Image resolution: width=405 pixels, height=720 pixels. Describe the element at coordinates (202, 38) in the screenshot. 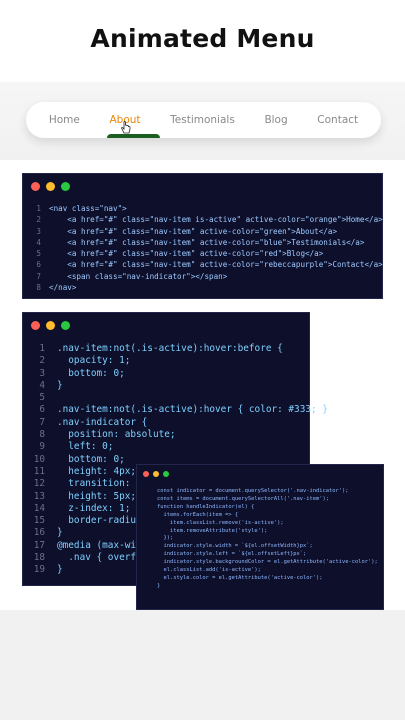

I see `page-title: Animated Menu` at that location.